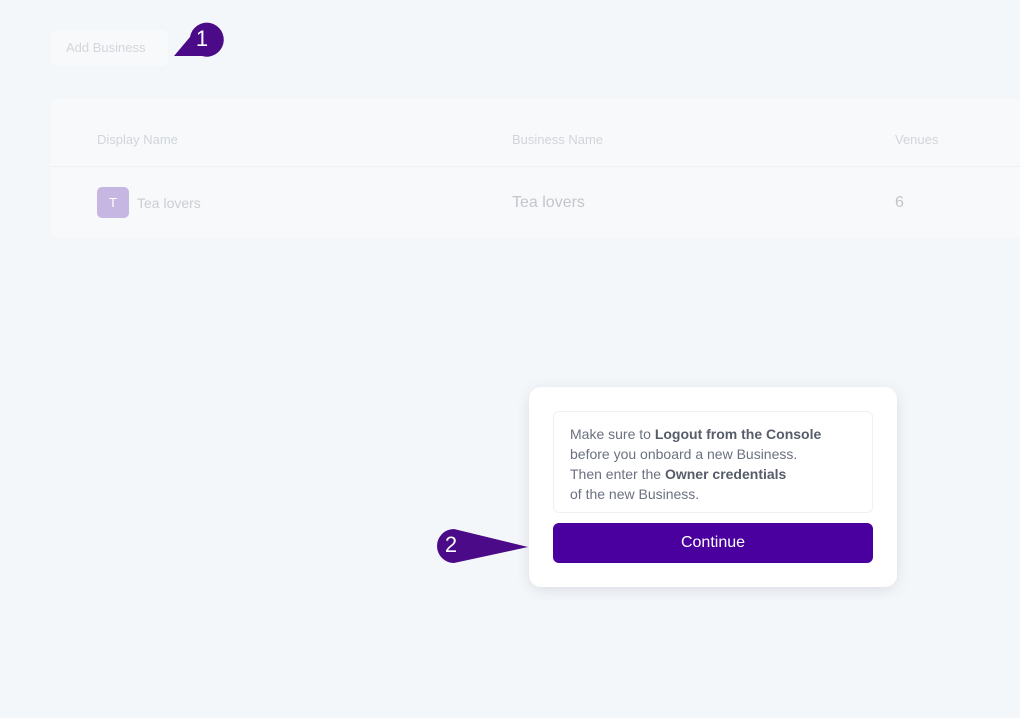 The height and width of the screenshot is (718, 1020). I want to click on message-line1-prefix: Make sure to, so click(612, 434).